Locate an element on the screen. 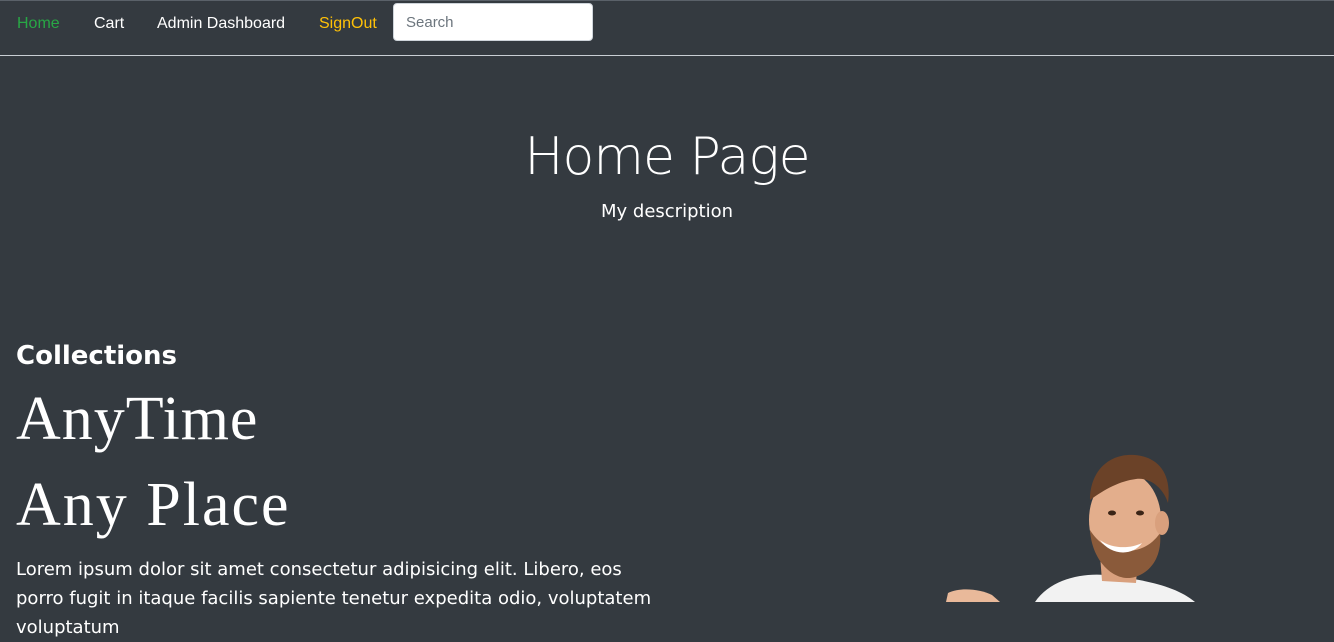 The width and height of the screenshot is (1334, 642). nav-admin-dashboard-link: Admin Dashboard is located at coordinates (221, 24).